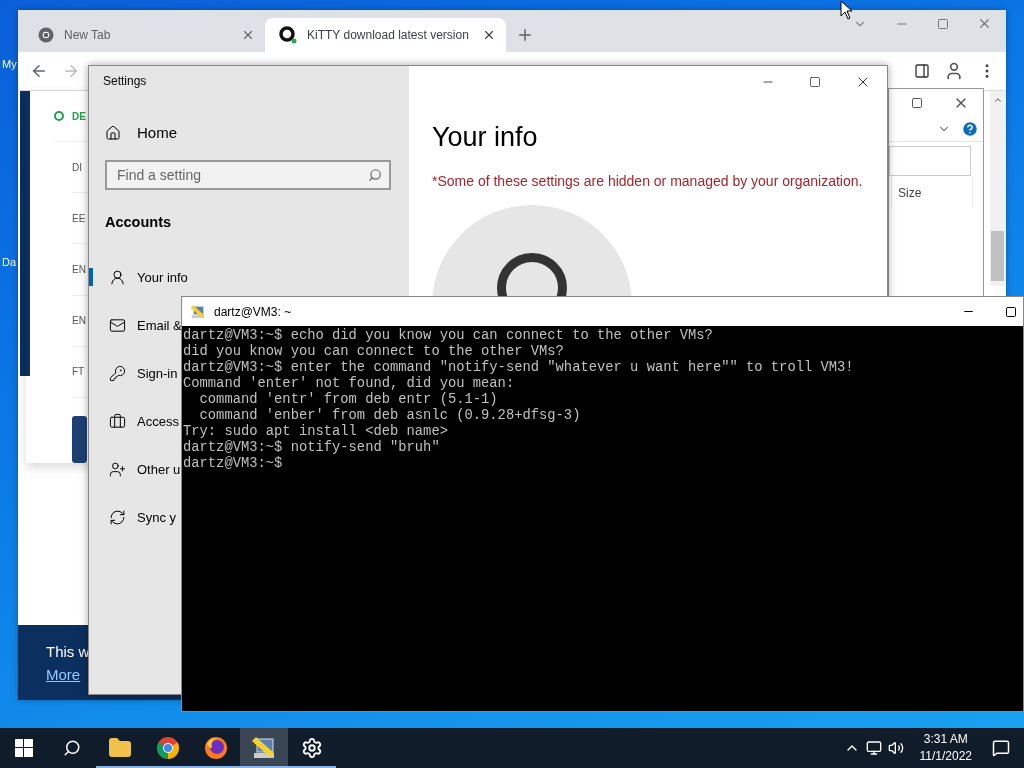  Describe the element at coordinates (315, 432) in the screenshot. I see `terminal-line: Try: sudo apt install <deb name>` at that location.